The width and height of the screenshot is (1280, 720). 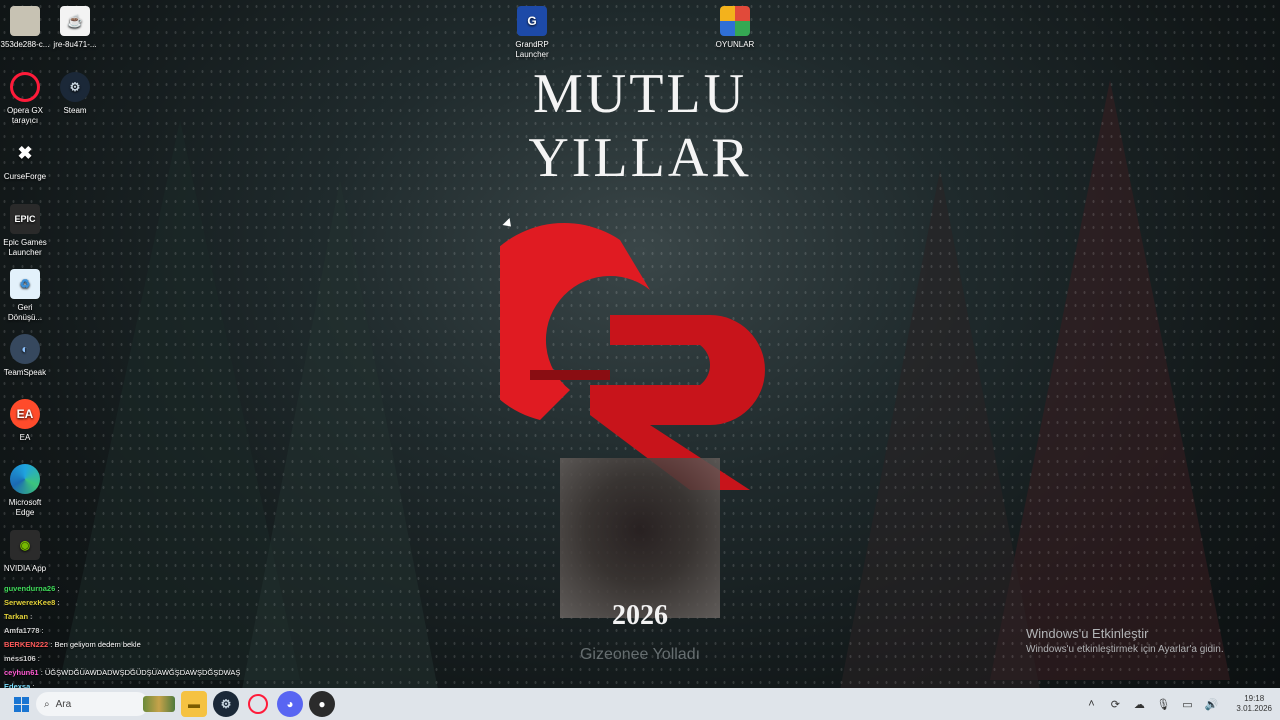 What do you see at coordinates (24, 630) in the screenshot?
I see `chat-line: Amfa1778 :` at bounding box center [24, 630].